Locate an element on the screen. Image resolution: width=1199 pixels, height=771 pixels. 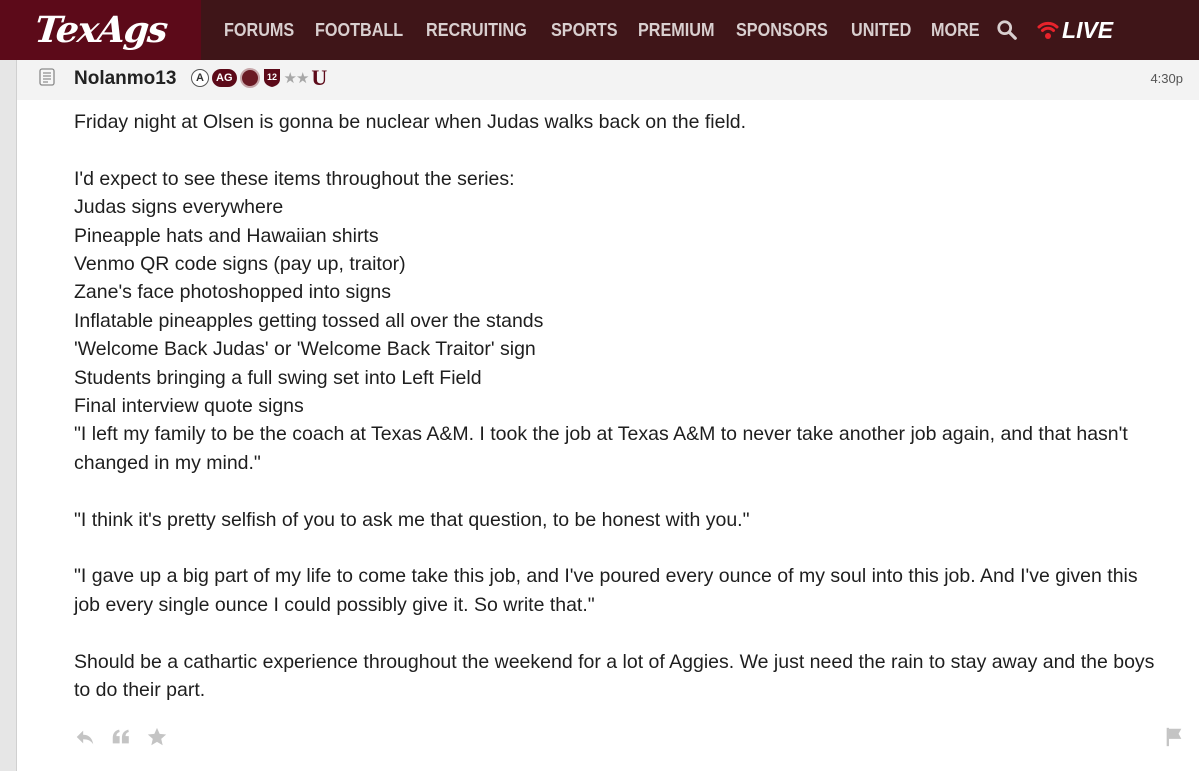
quote-icon is located at coordinates (121, 737).